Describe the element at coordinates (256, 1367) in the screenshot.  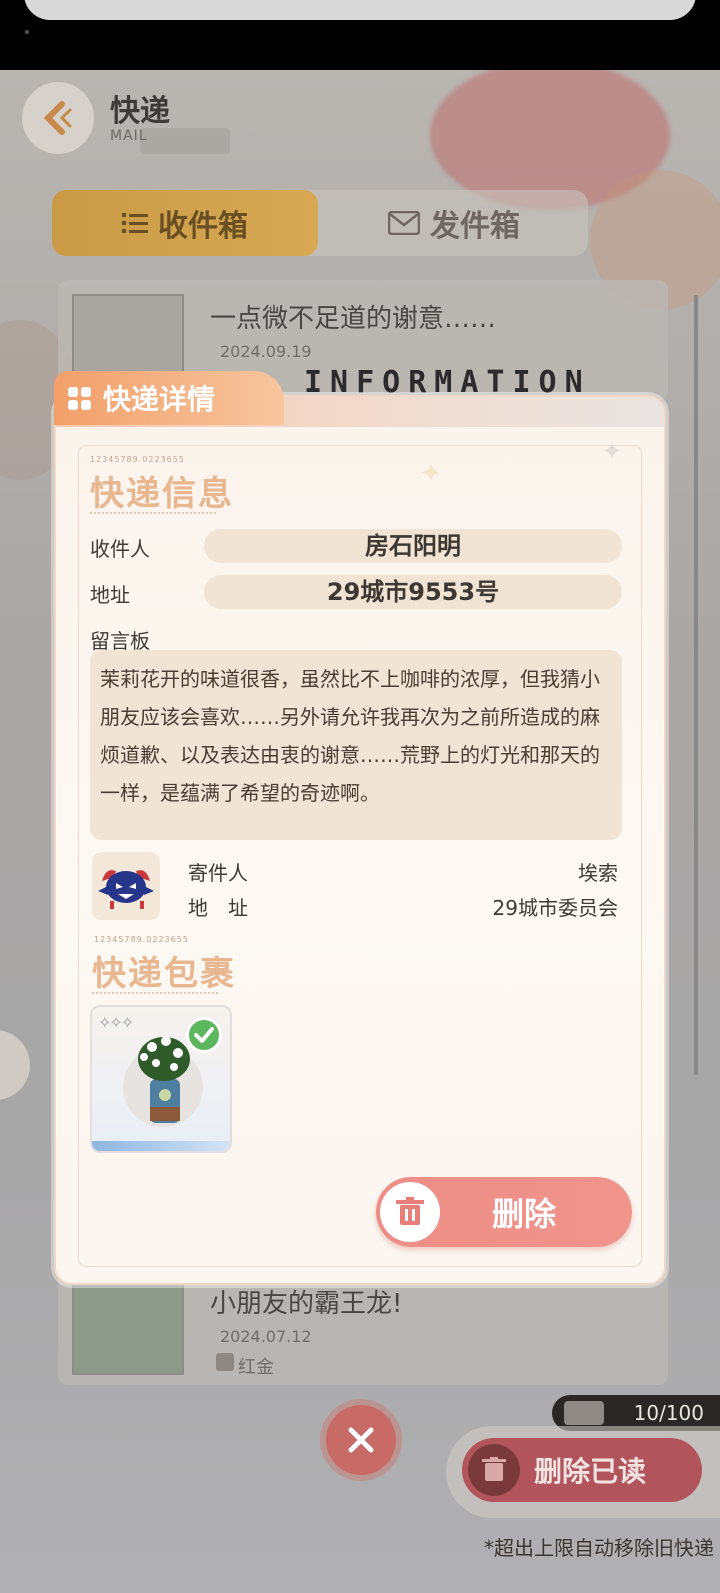
I see `mail-sender: 红金` at that location.